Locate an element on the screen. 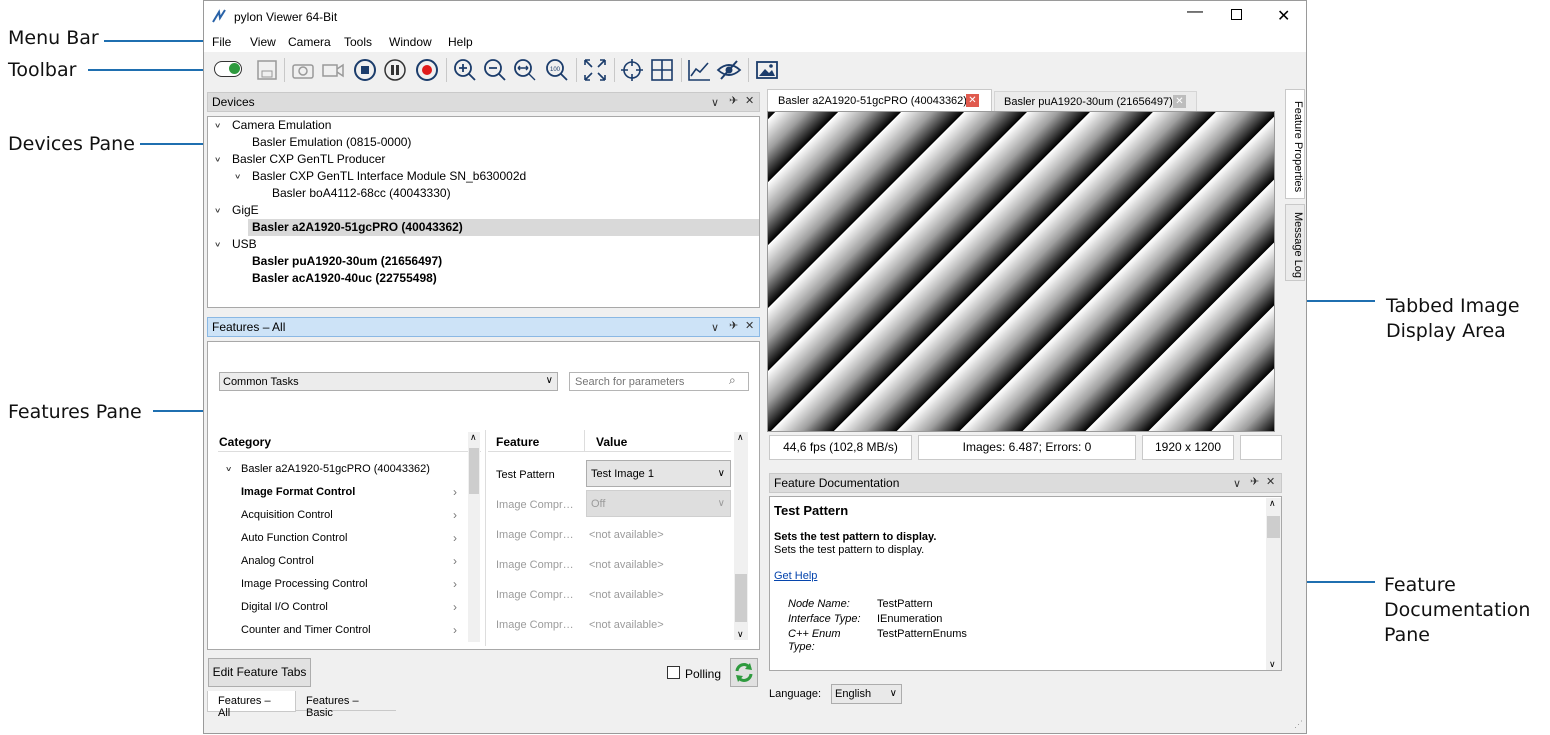  close-button: ✕ is located at coordinates (1283, 16).